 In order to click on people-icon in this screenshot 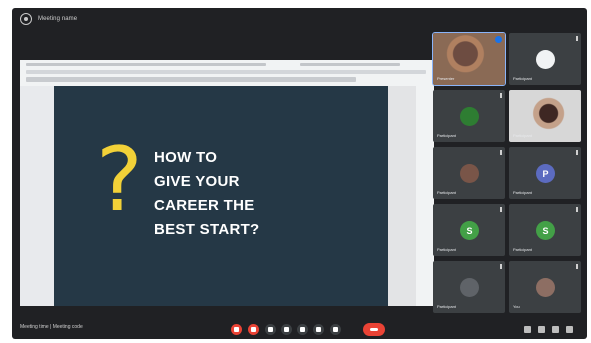, I will do `click(541, 329)`.